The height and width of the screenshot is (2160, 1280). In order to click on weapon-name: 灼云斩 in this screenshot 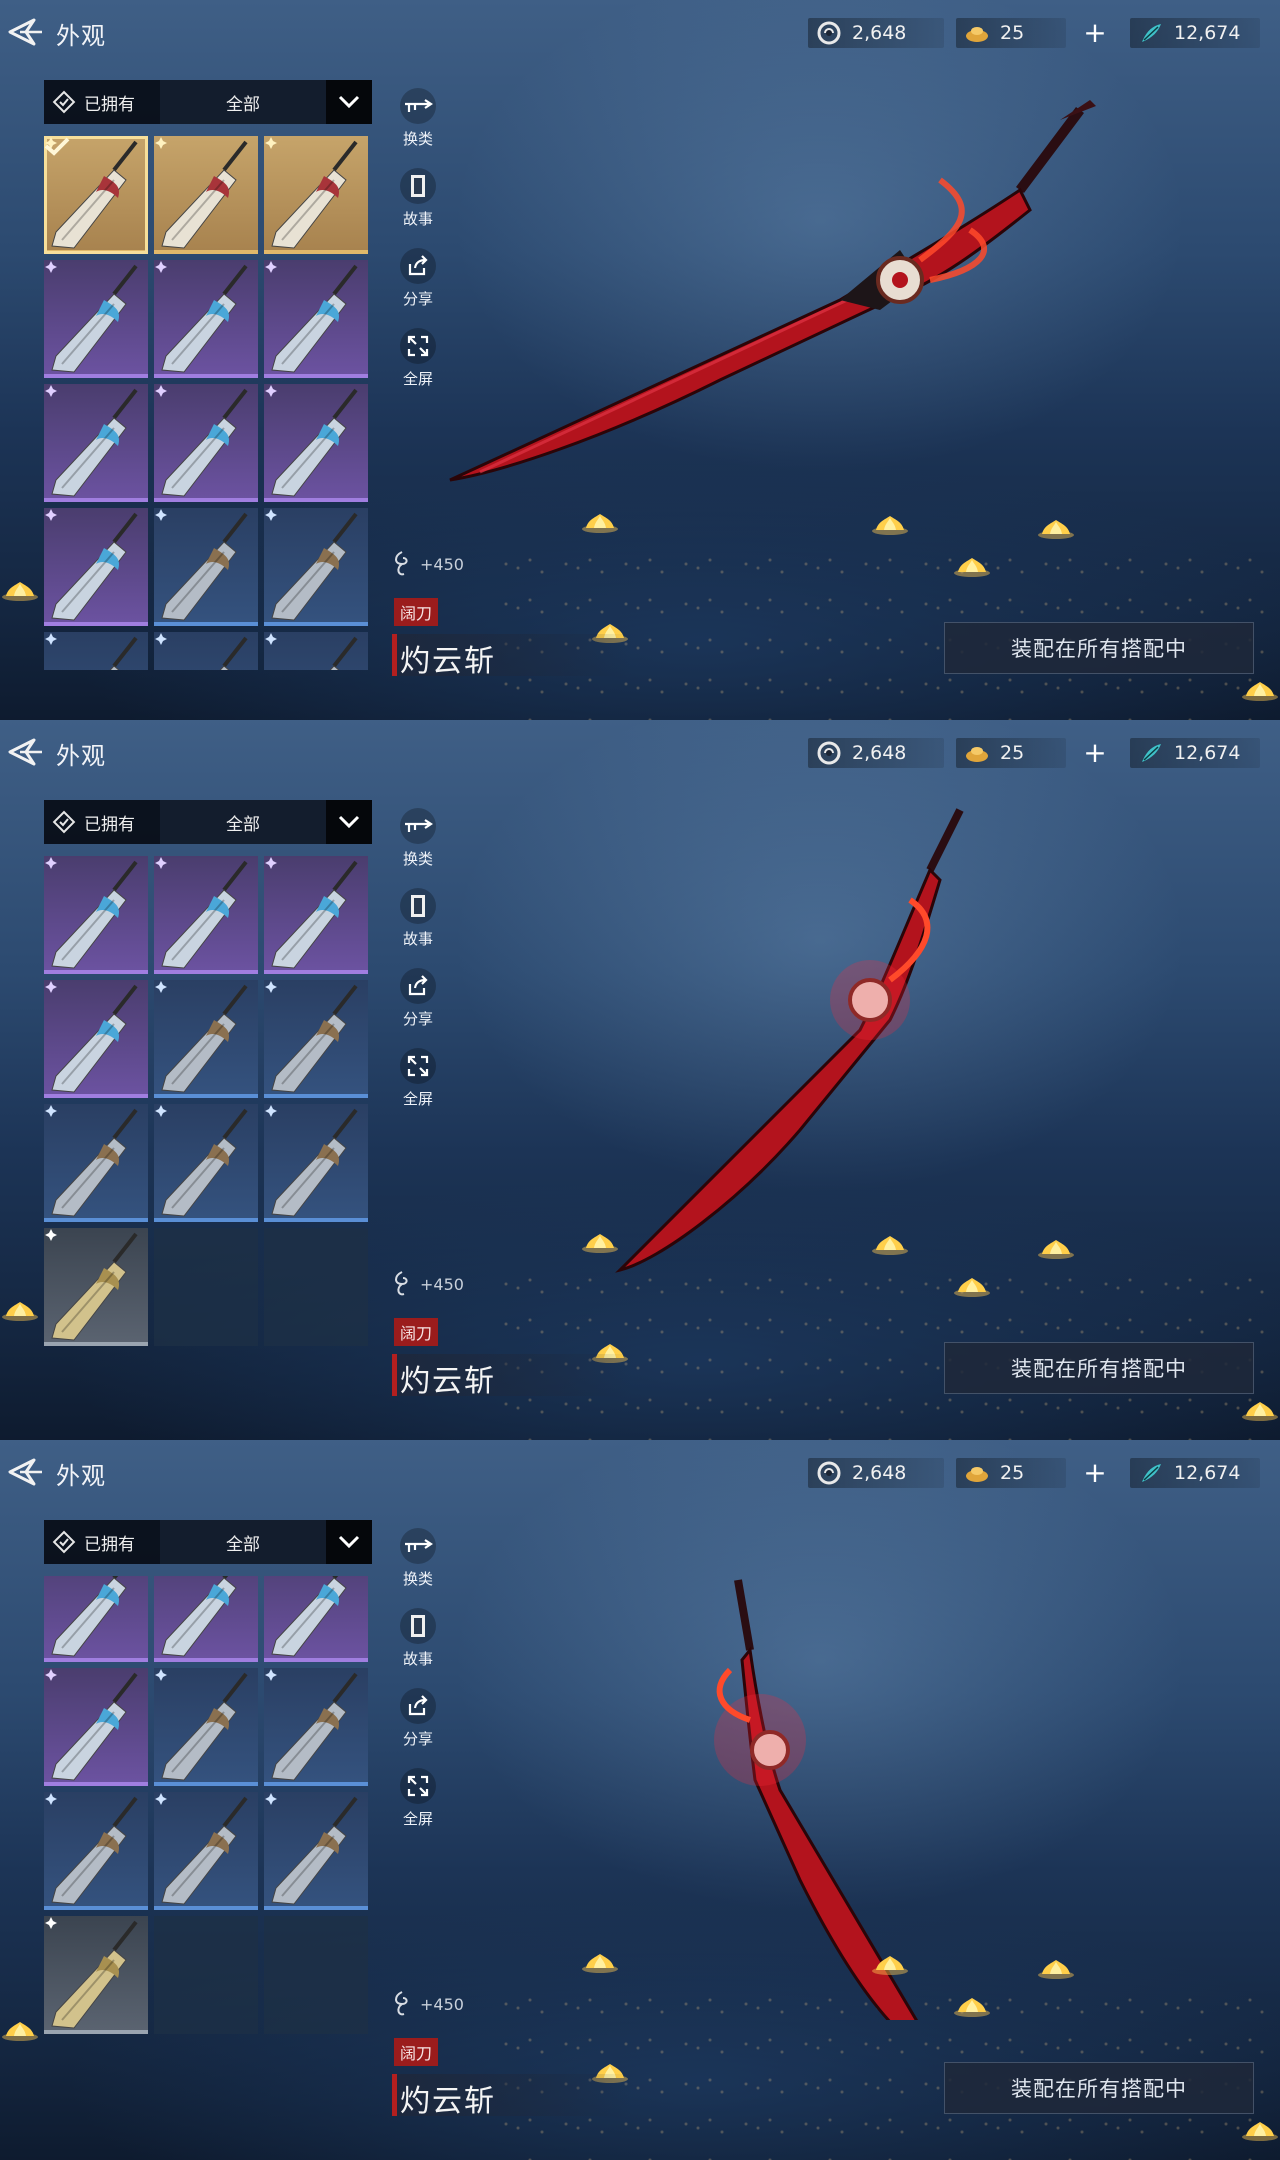, I will do `click(448, 661)`.